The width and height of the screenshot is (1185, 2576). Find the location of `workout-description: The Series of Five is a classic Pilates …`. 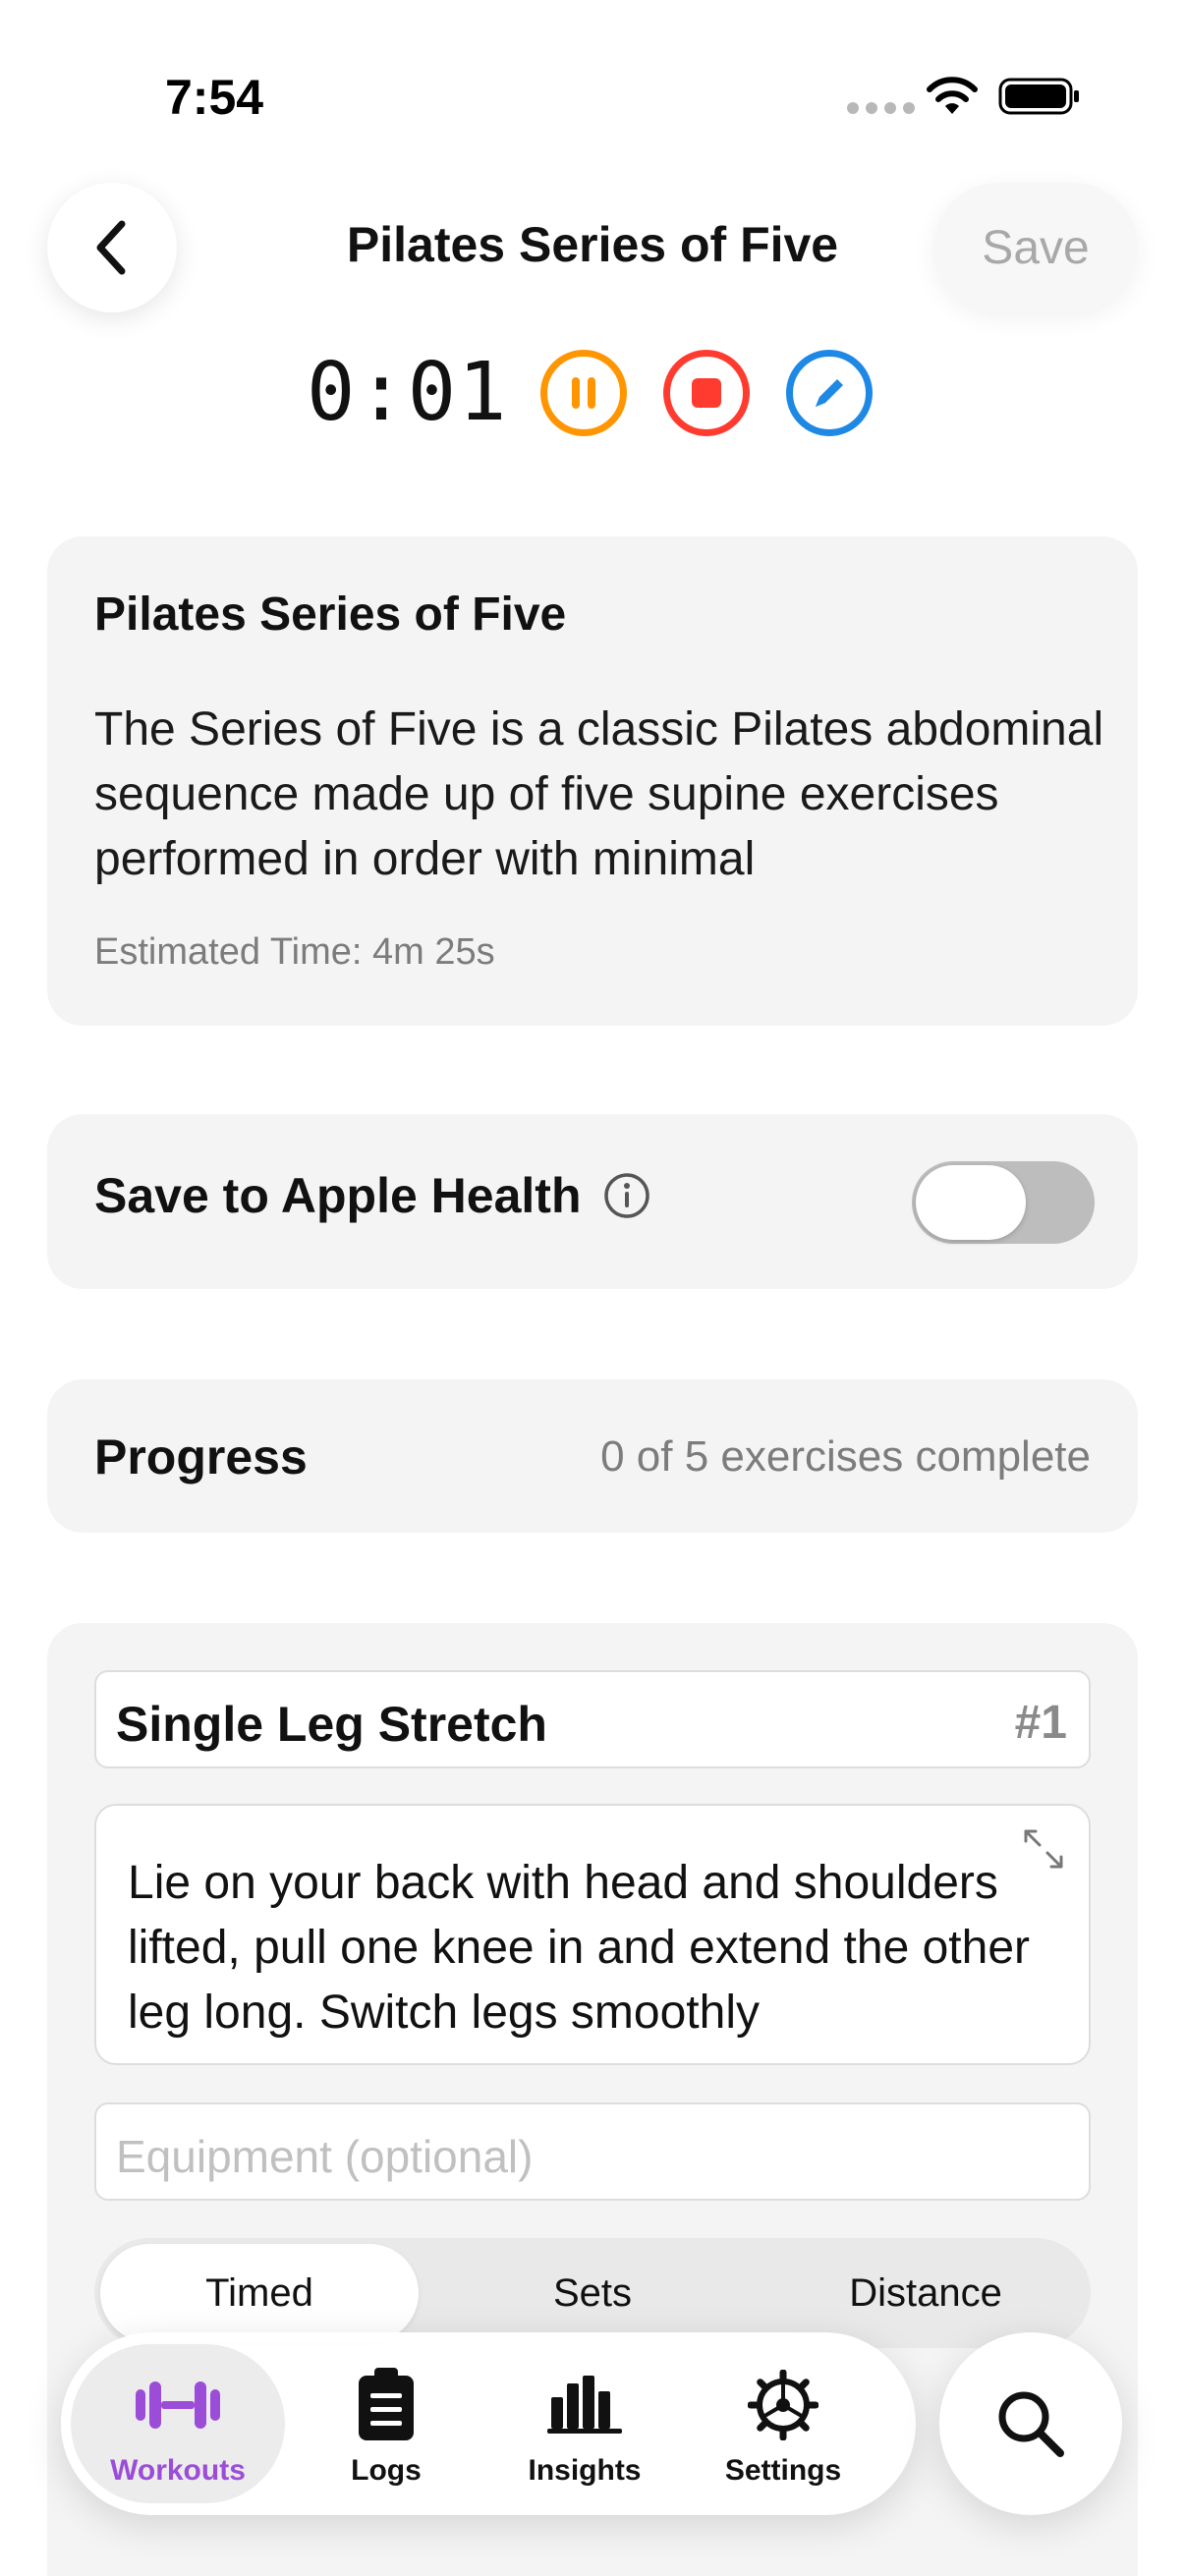

workout-description: The Series of Five is a classic Pilates … is located at coordinates (600, 796).